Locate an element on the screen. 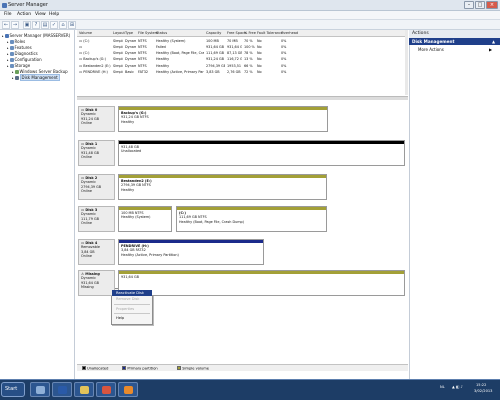 This screenshot has width=500, height=400. table-cell: Dynamic is located at coordinates (130, 40).